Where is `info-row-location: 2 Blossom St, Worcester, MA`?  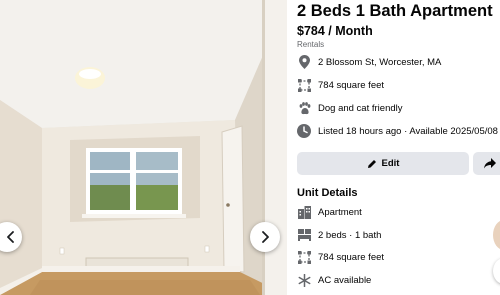 info-row-location: 2 Blossom St, Worcester, MA is located at coordinates (369, 62).